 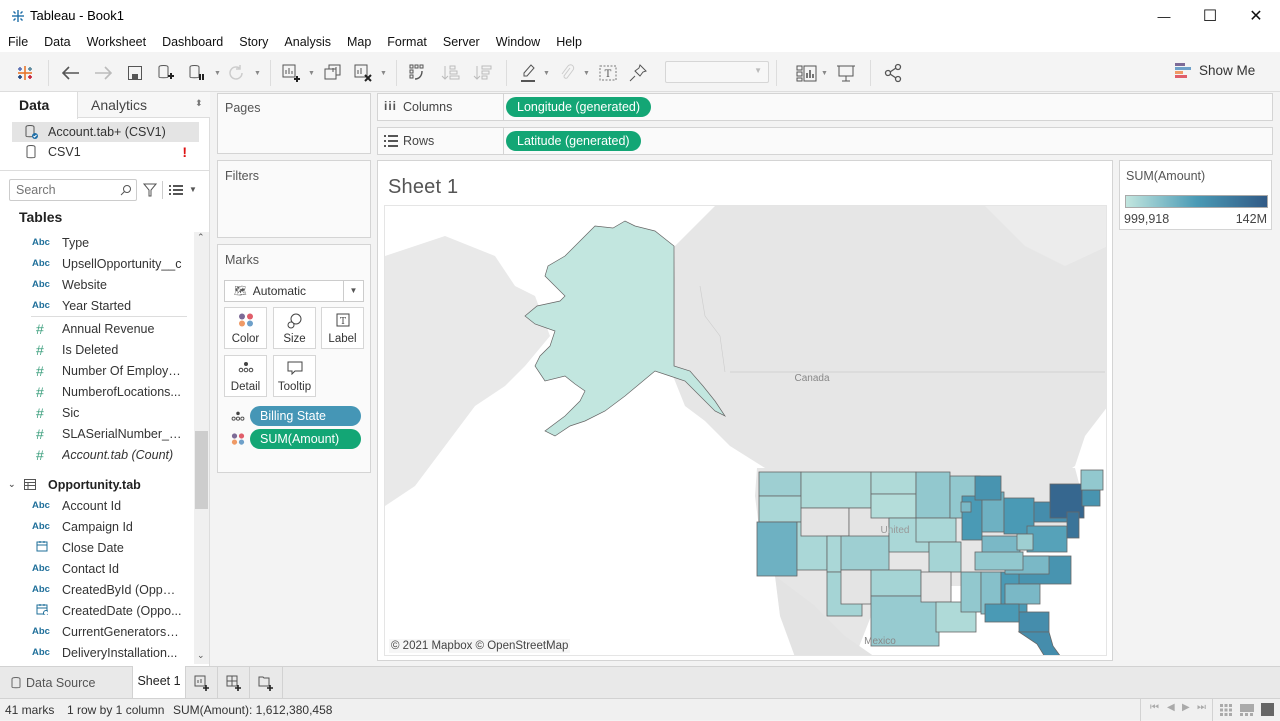 I want to click on menu-server: Server, so click(x=461, y=42).